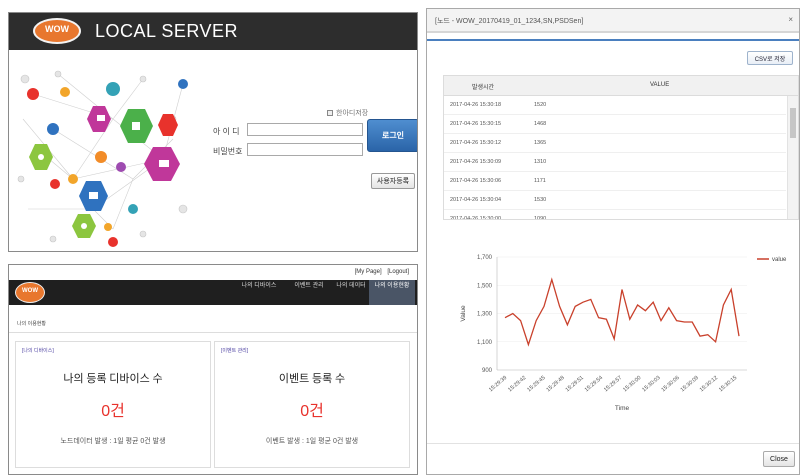 This screenshot has width=800, height=475. What do you see at coordinates (485, 343) in the screenshot?
I see `y-tick-label: 1,100` at bounding box center [485, 343].